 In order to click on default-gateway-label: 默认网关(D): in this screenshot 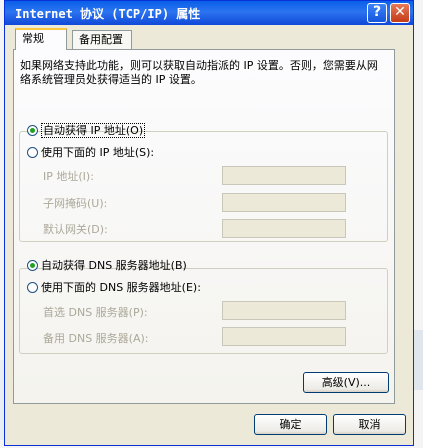, I will do `click(75, 229)`.